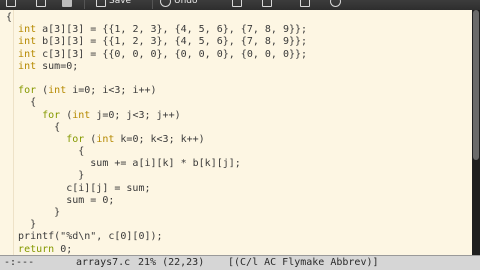 Image resolution: width=480 pixels, height=270 pixels. Describe the element at coordinates (335, 4) in the screenshot. I see `search-icon` at that location.